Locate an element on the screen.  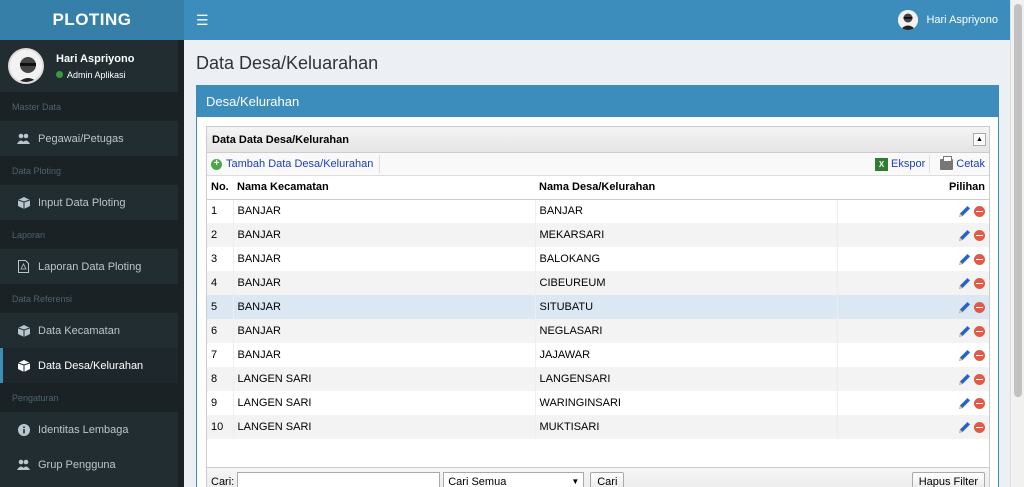
column-header-kecamatan: Nama Kecamatan is located at coordinates (384, 188).